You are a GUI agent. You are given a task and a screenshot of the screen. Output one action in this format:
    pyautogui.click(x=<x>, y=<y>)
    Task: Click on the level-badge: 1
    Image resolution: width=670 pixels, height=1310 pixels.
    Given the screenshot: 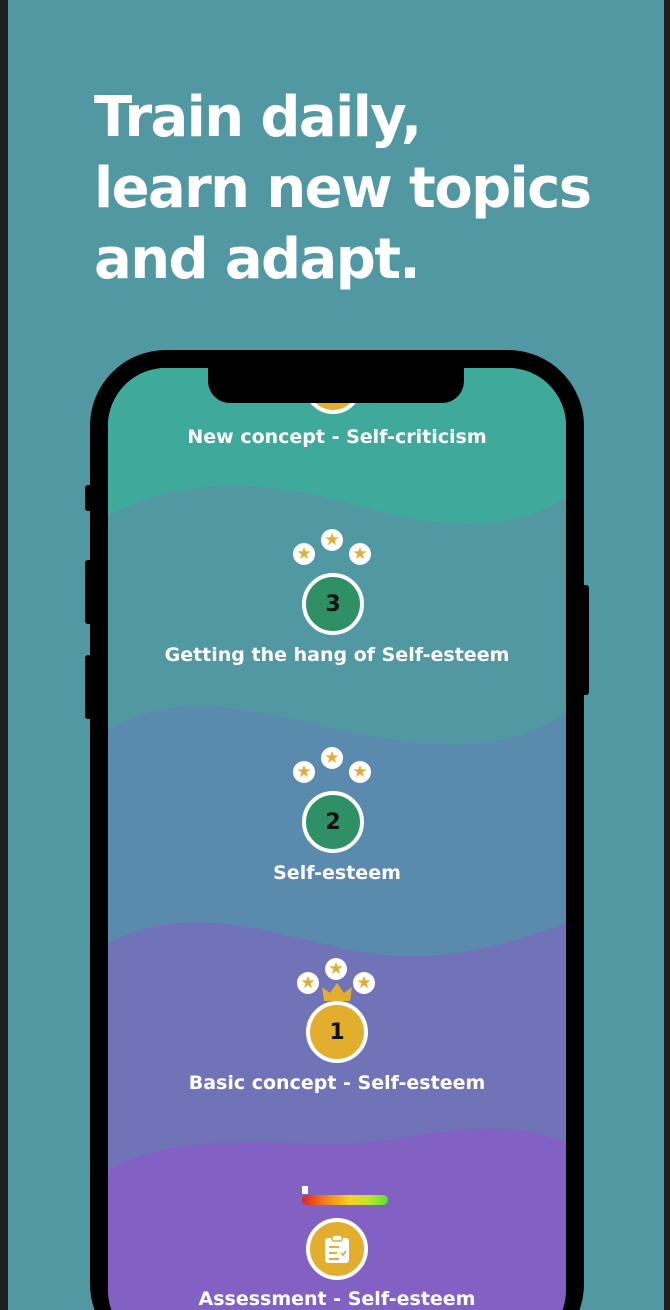 What is the action you would take?
    pyautogui.click(x=337, y=1032)
    